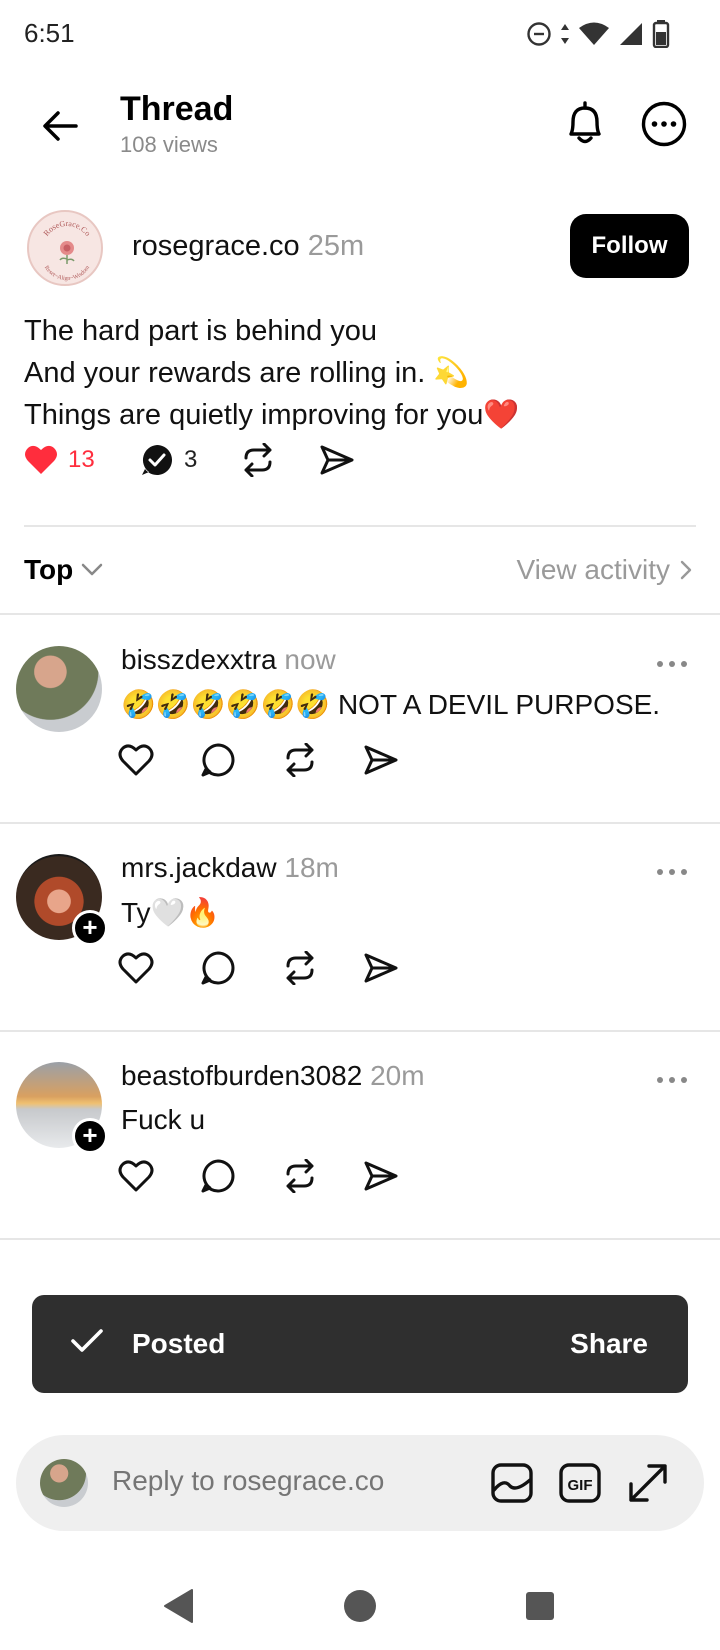 The image size is (720, 1650). I want to click on nav-back-button, so click(178, 1606).